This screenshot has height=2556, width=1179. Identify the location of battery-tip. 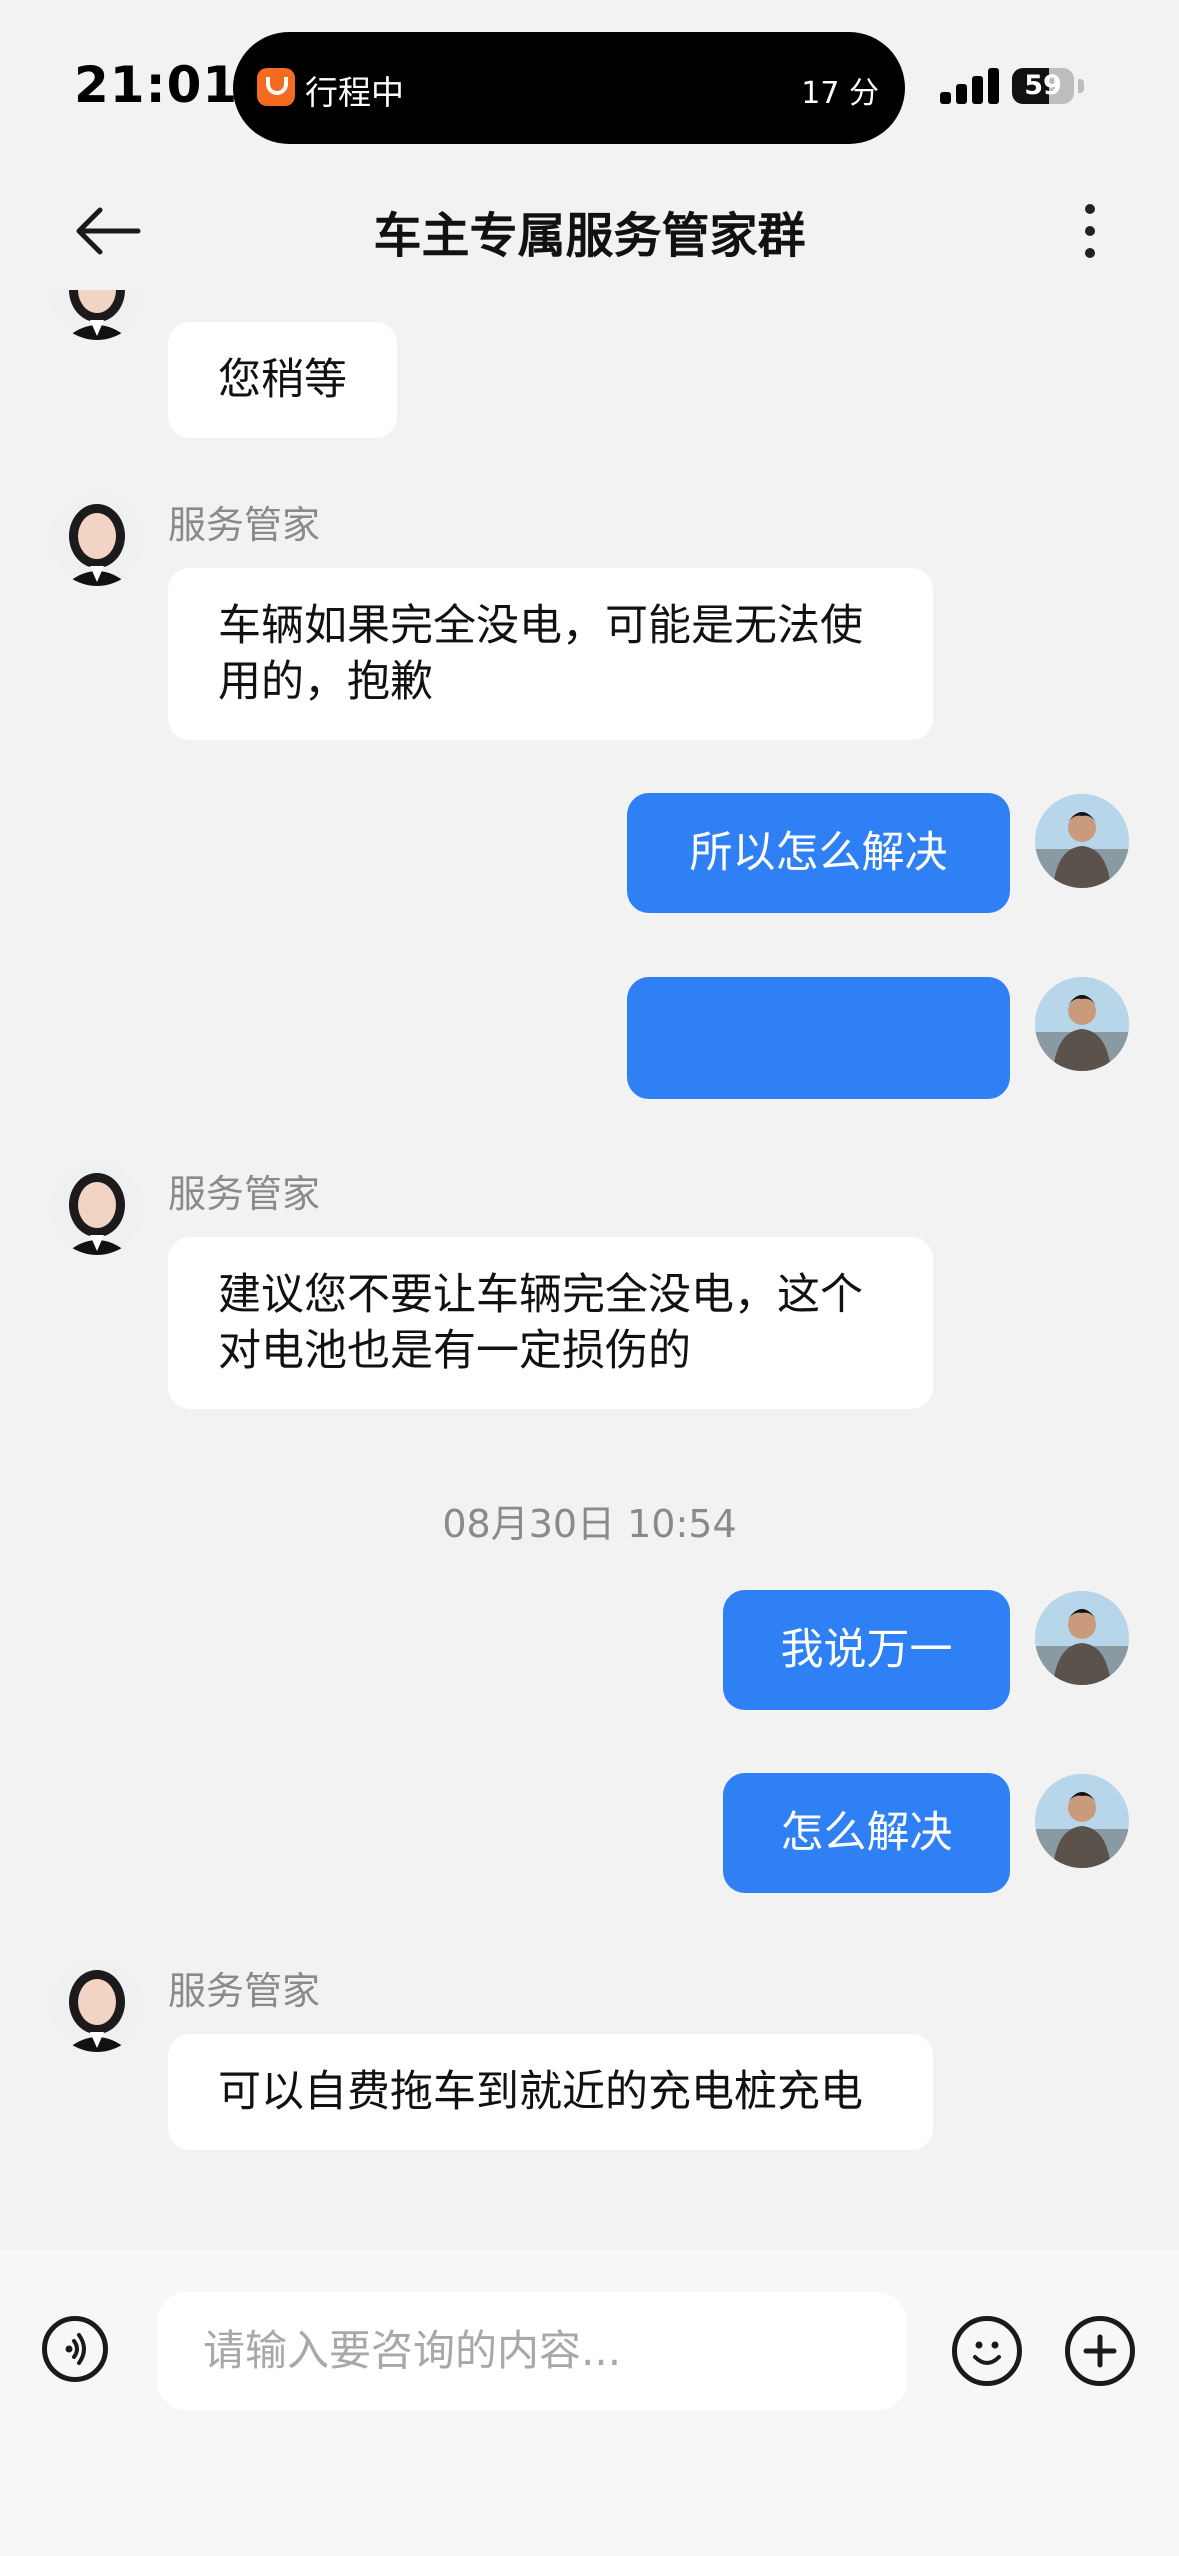
(1081, 86).